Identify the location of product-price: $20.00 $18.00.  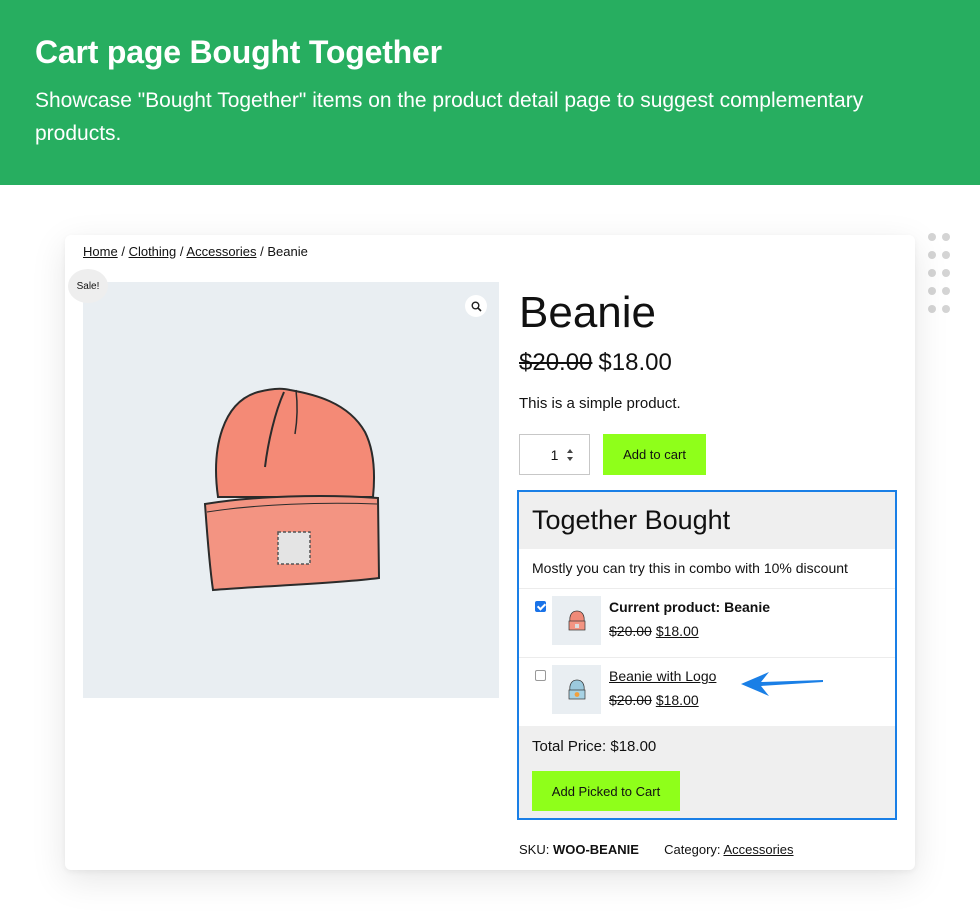
(595, 363).